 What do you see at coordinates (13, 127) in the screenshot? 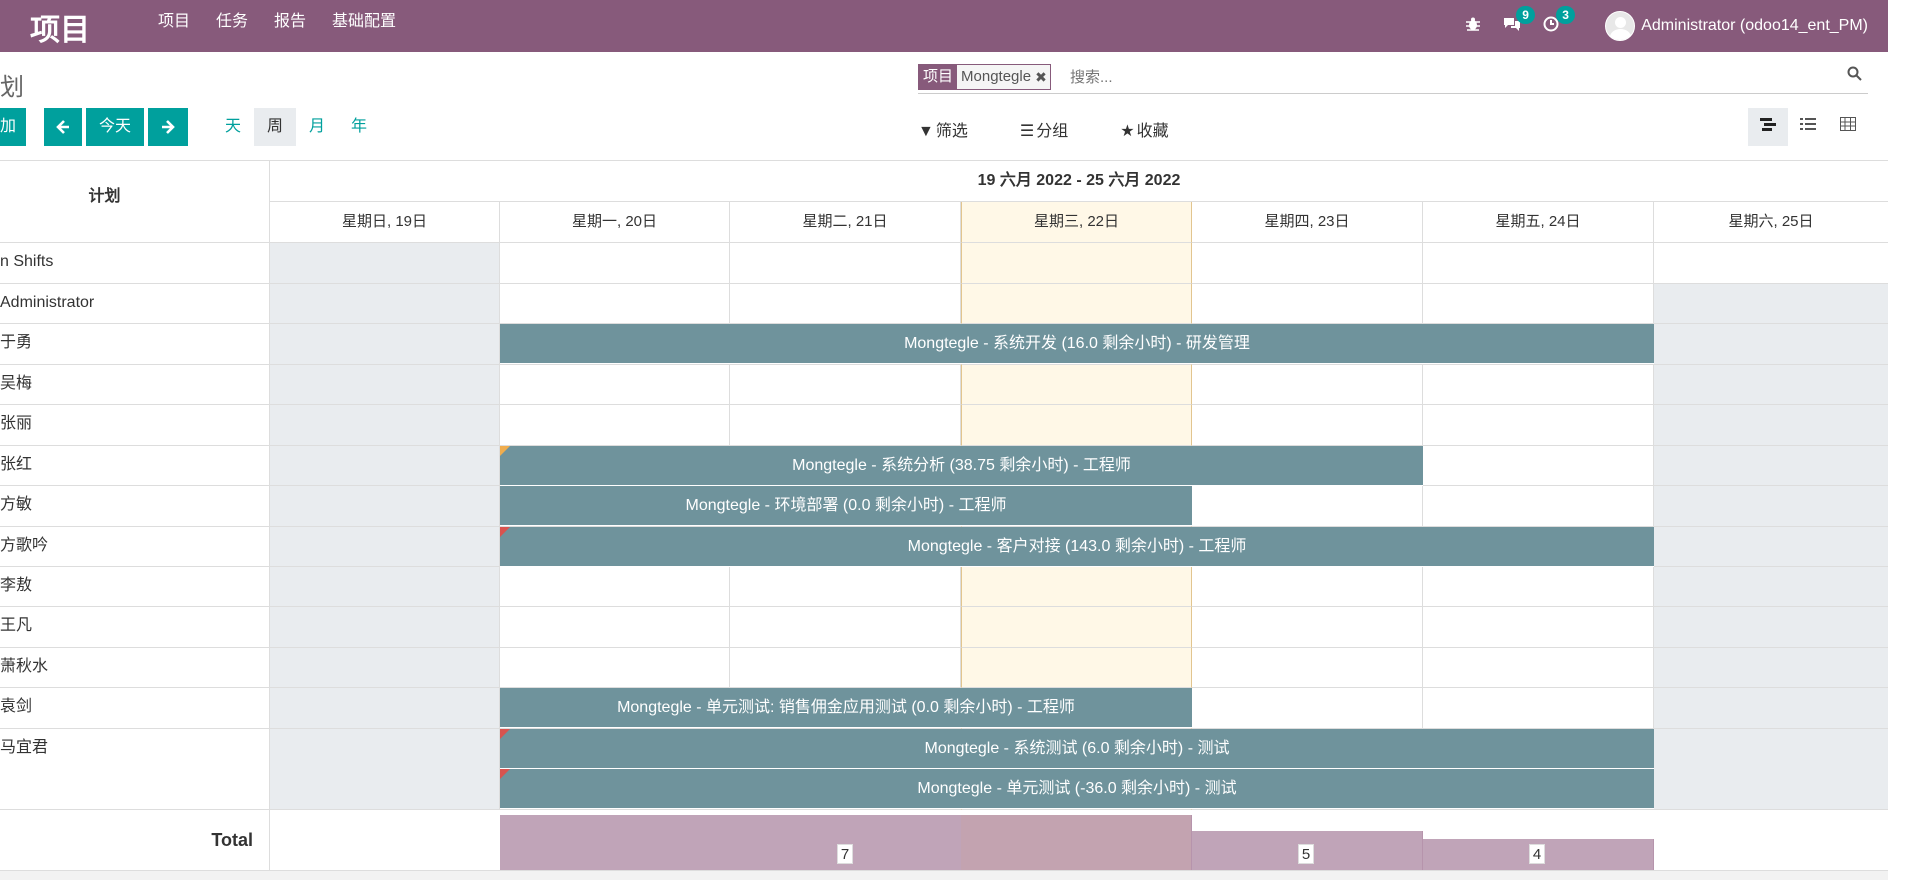
I see `add-button: 加` at bounding box center [13, 127].